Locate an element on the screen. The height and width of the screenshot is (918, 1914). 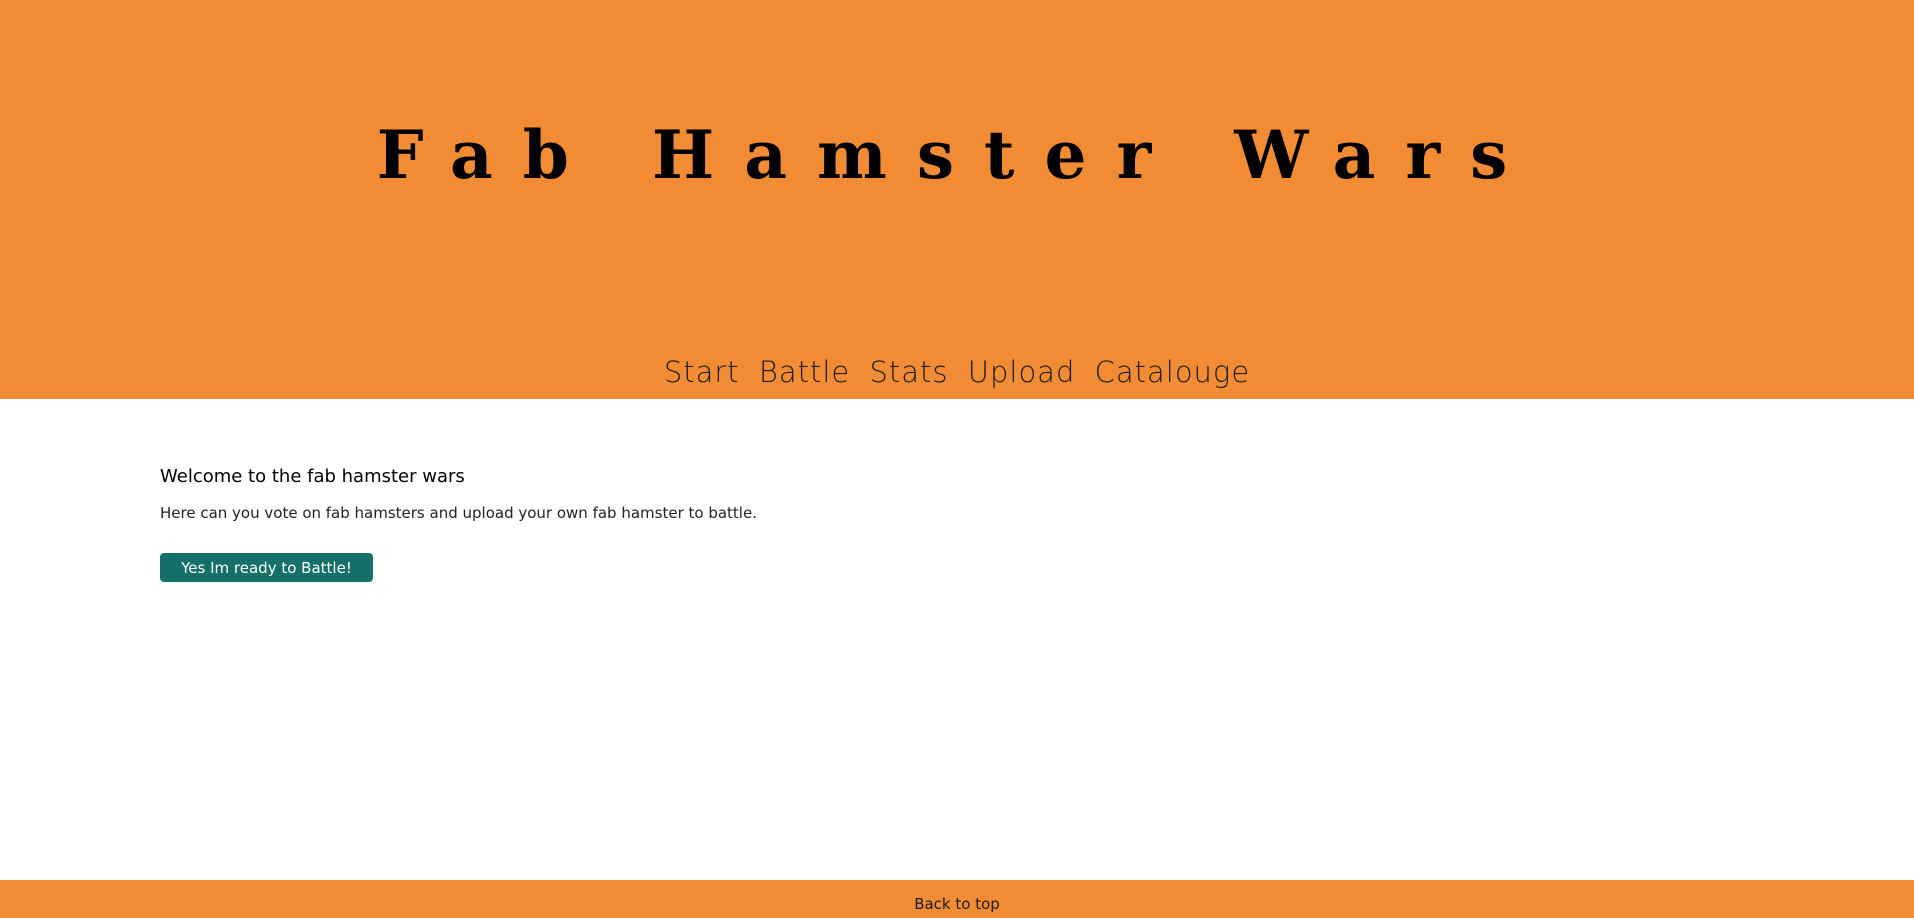
nav-link-catalouge: Catalouge is located at coordinates (1173, 372).